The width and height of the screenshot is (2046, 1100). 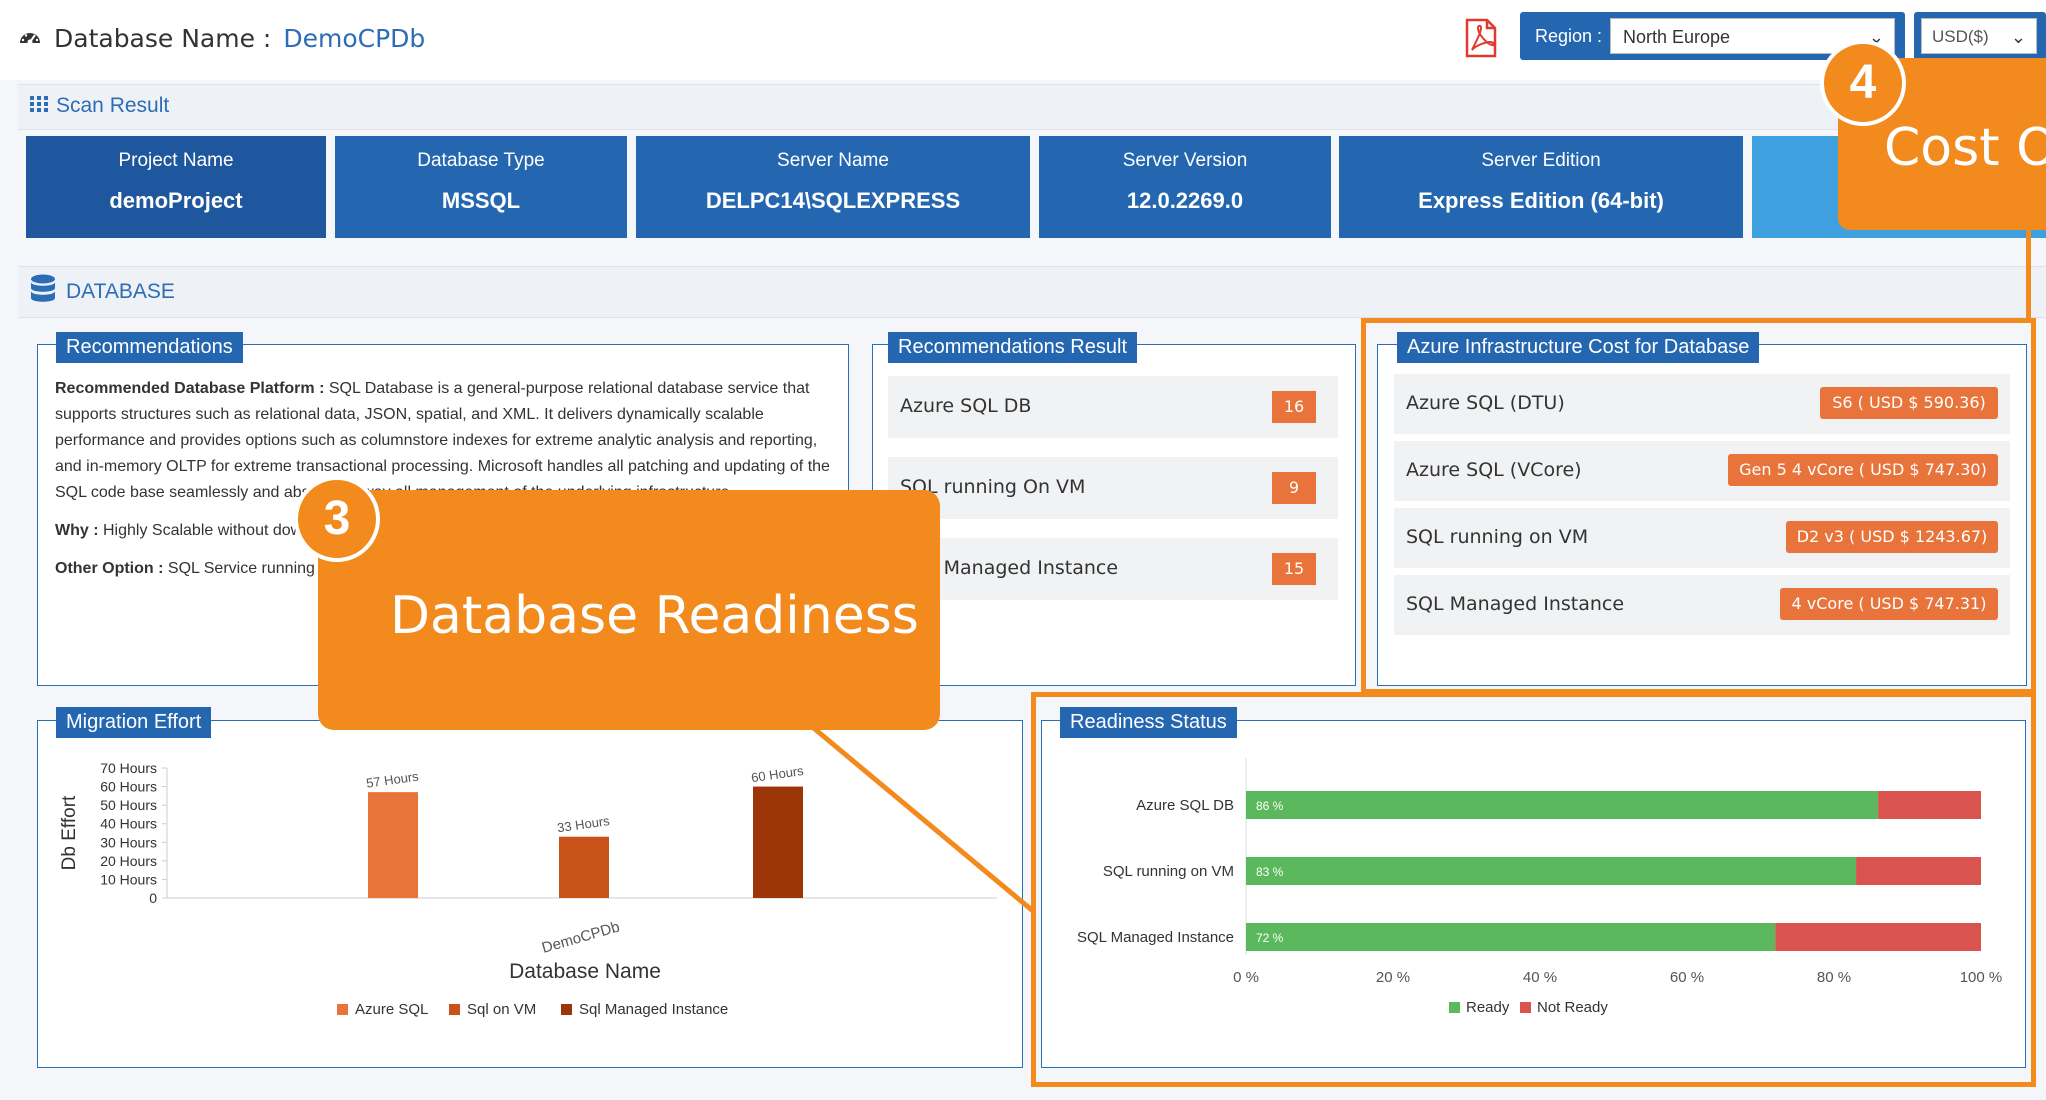 I want to click on y-tick-label: 30 Hours, so click(x=128, y=842).